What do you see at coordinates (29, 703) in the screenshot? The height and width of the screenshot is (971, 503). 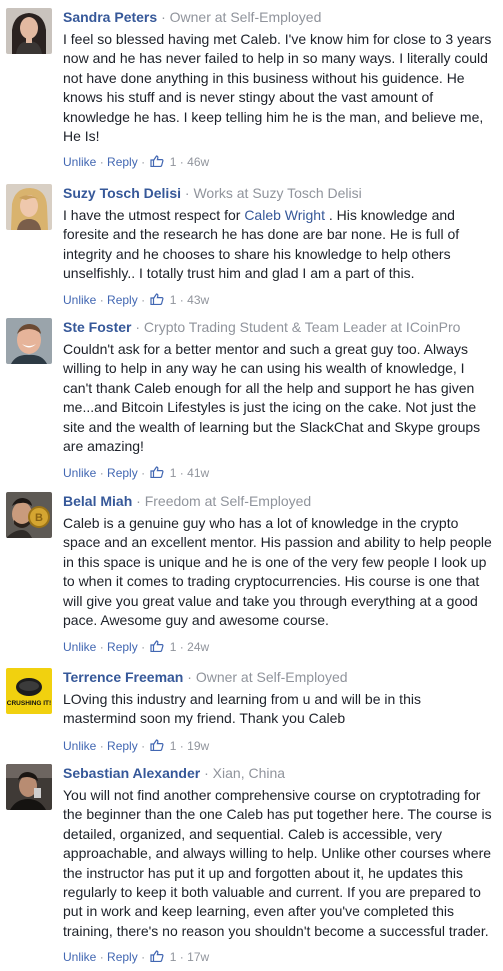 I see `crushing-it-avatar-text: CRUSHING IT!` at bounding box center [29, 703].